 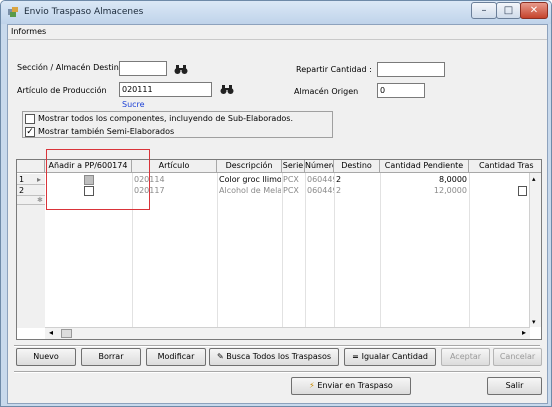 I want to click on seccion-input, so click(x=143, y=68).